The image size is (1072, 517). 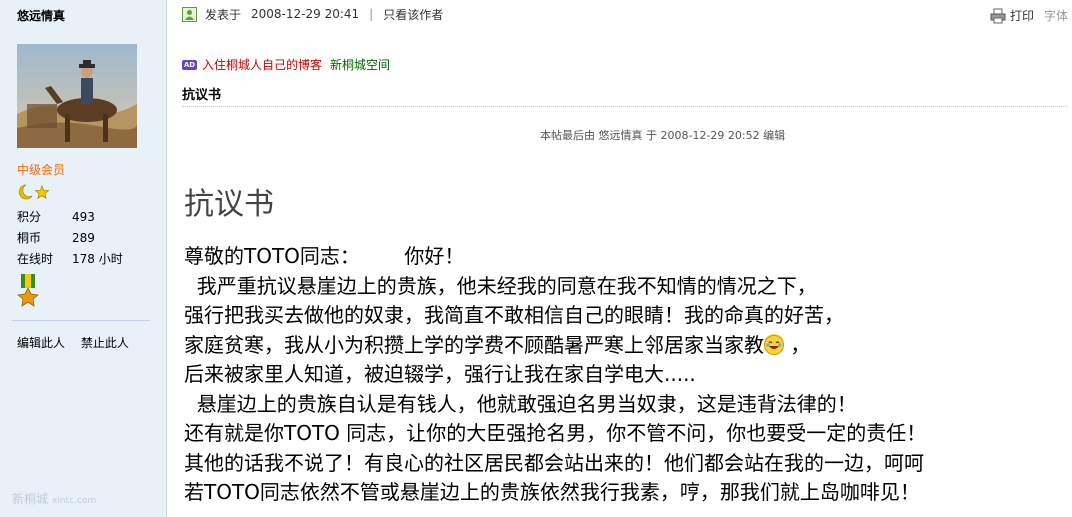 What do you see at coordinates (998, 15) in the screenshot?
I see `printer-icon` at bounding box center [998, 15].